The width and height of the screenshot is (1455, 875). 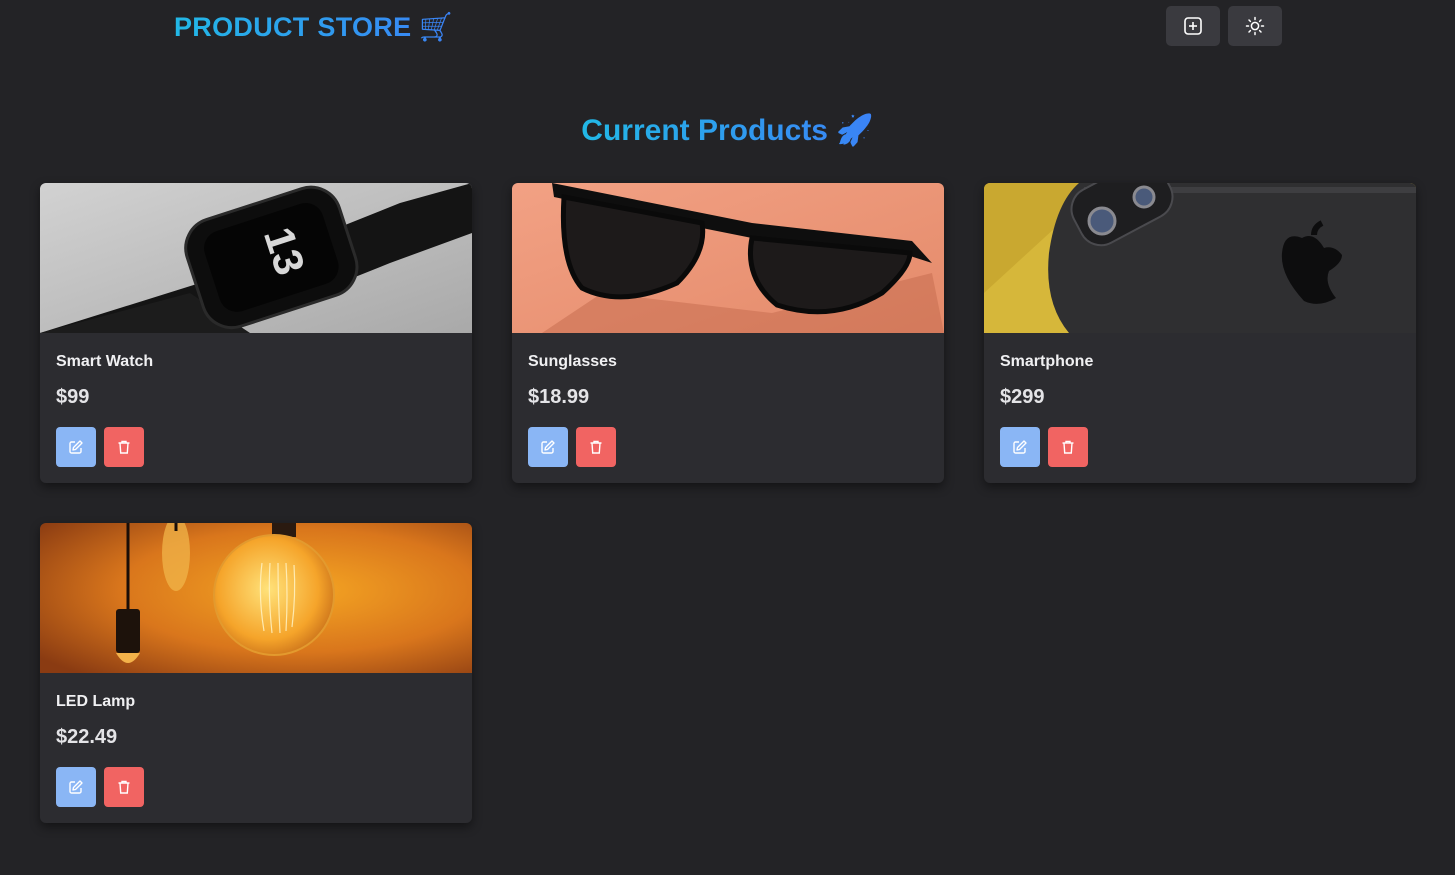 I want to click on page-title: Current Products 🚀, so click(x=727, y=130).